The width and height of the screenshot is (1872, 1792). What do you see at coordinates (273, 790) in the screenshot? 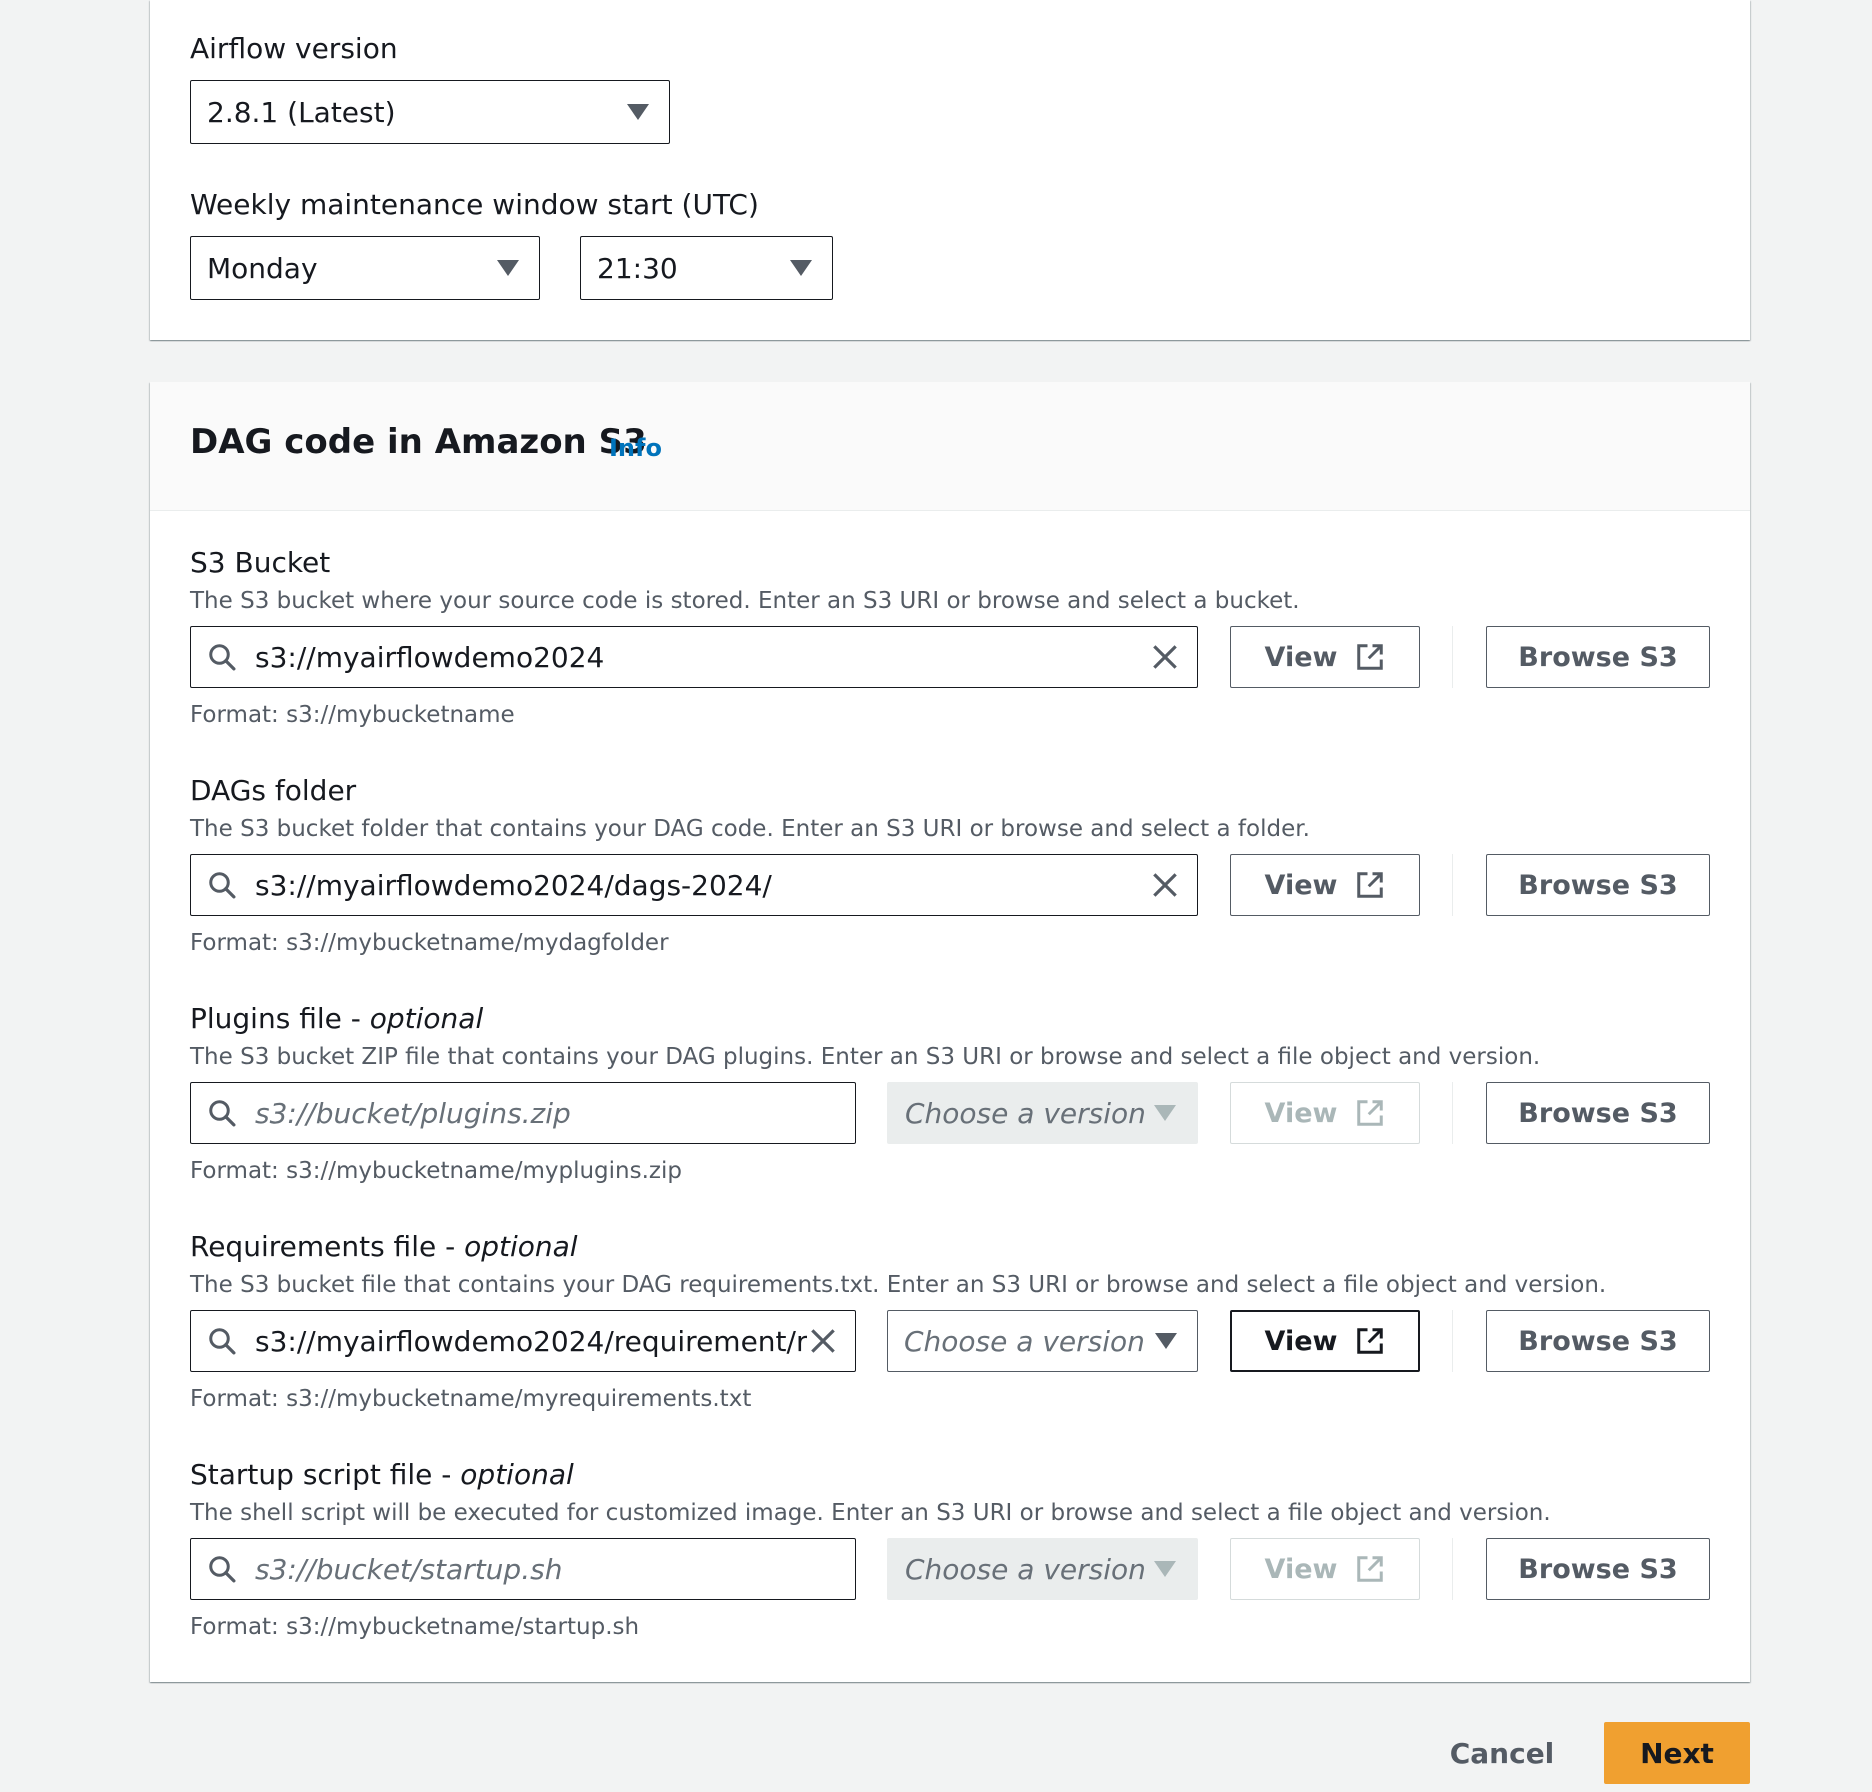
I see `dags-folder-label: DAGs folder` at bounding box center [273, 790].